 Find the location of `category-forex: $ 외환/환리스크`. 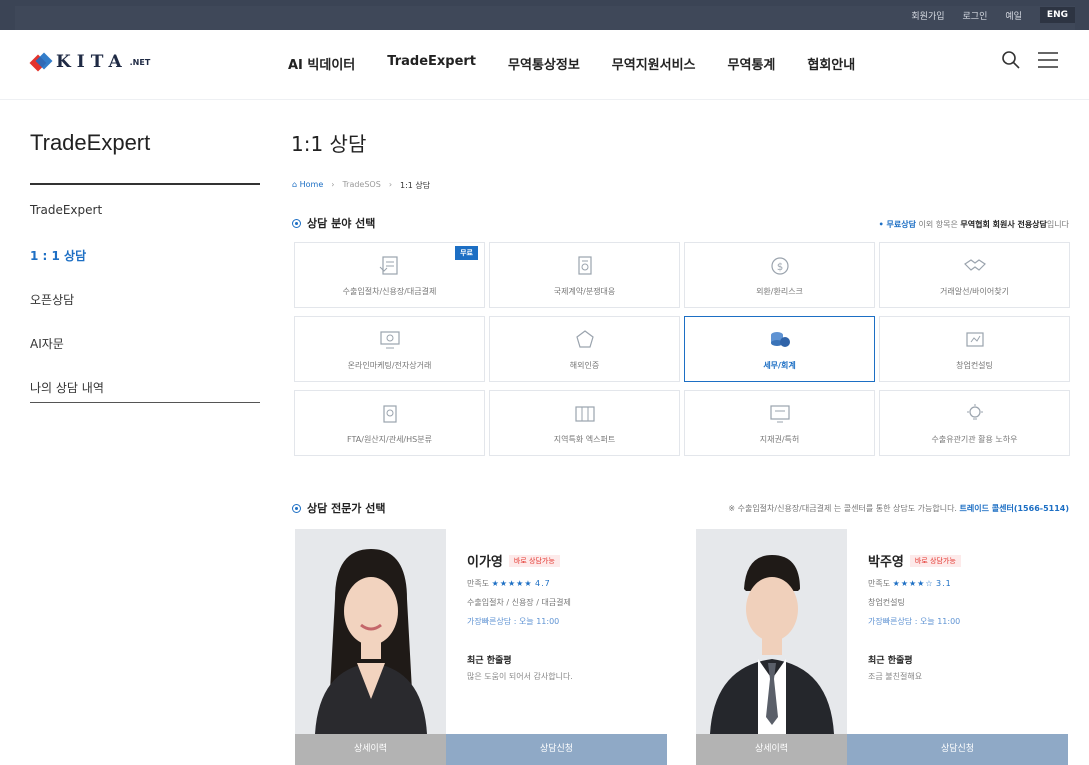

category-forex: $ 외환/환리스크 is located at coordinates (779, 275).